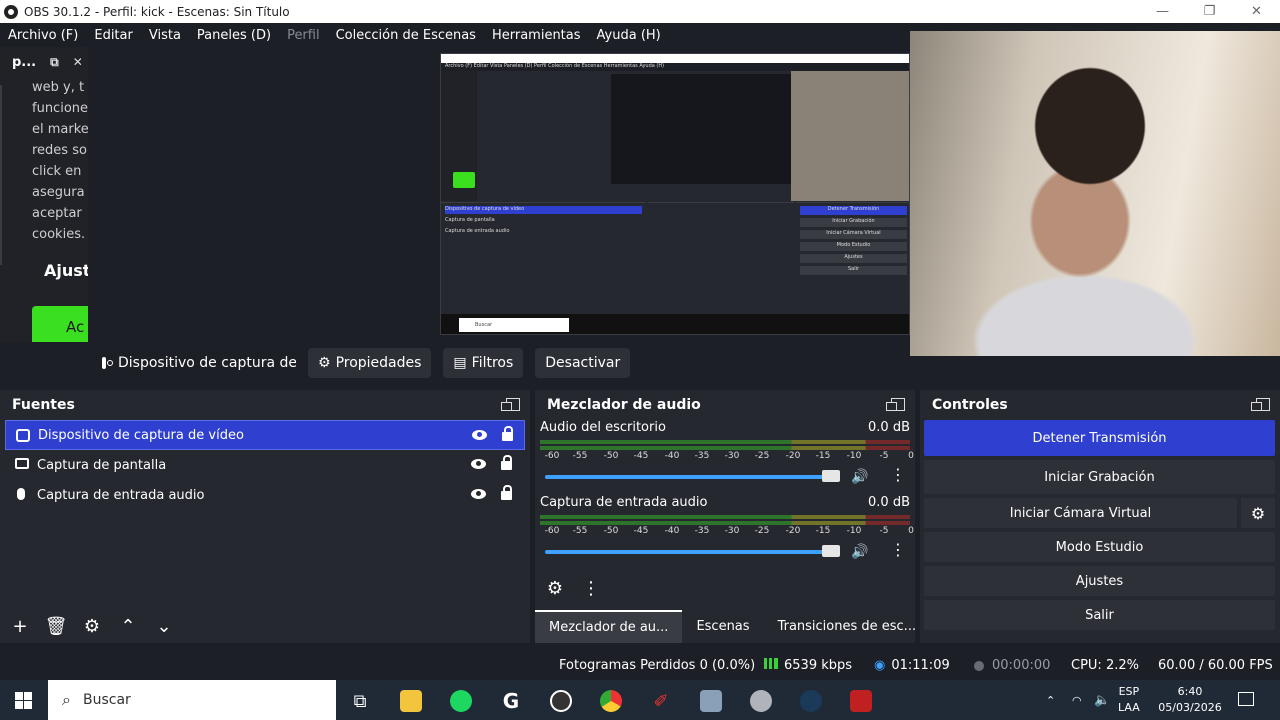 The width and height of the screenshot is (1280, 720). I want to click on scale-label: -15, so click(823, 531).